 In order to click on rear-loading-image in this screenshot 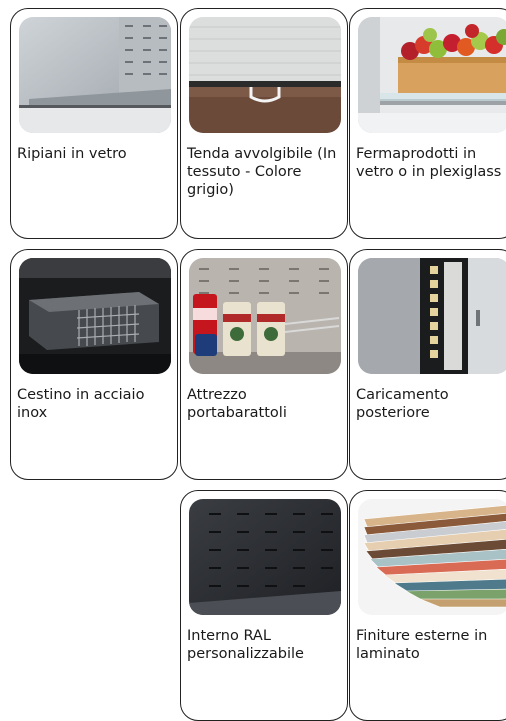, I will do `click(432, 316)`.